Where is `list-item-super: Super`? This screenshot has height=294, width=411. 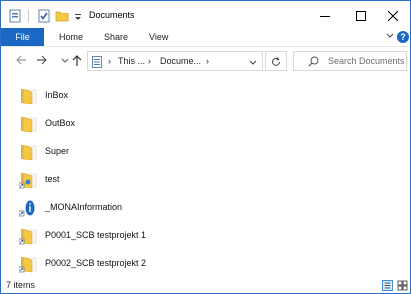 list-item-super: Super is located at coordinates (105, 152).